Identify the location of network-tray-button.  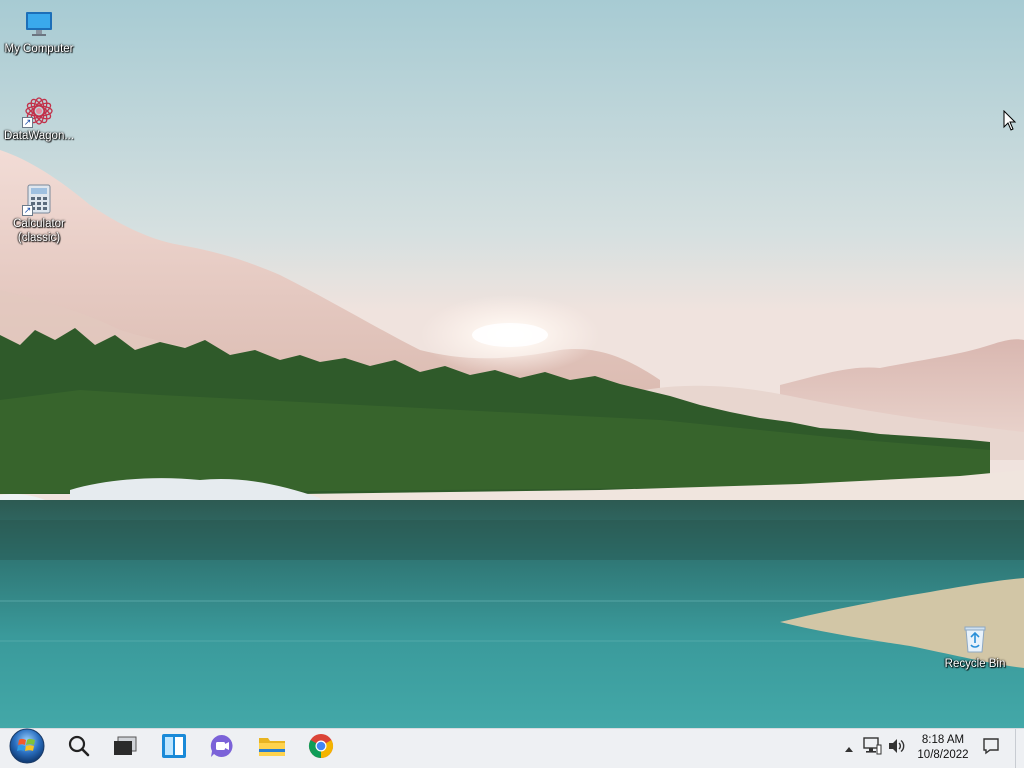
(872, 748).